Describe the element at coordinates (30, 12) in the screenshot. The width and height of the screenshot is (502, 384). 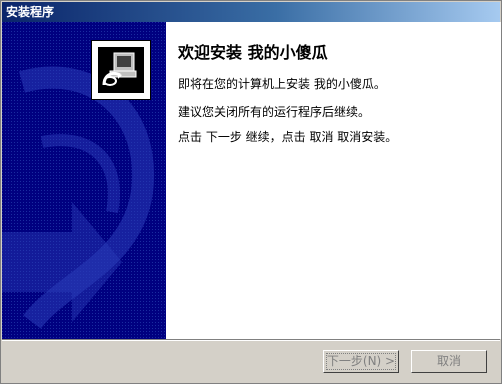
I see `window-title: 安装程序` at that location.